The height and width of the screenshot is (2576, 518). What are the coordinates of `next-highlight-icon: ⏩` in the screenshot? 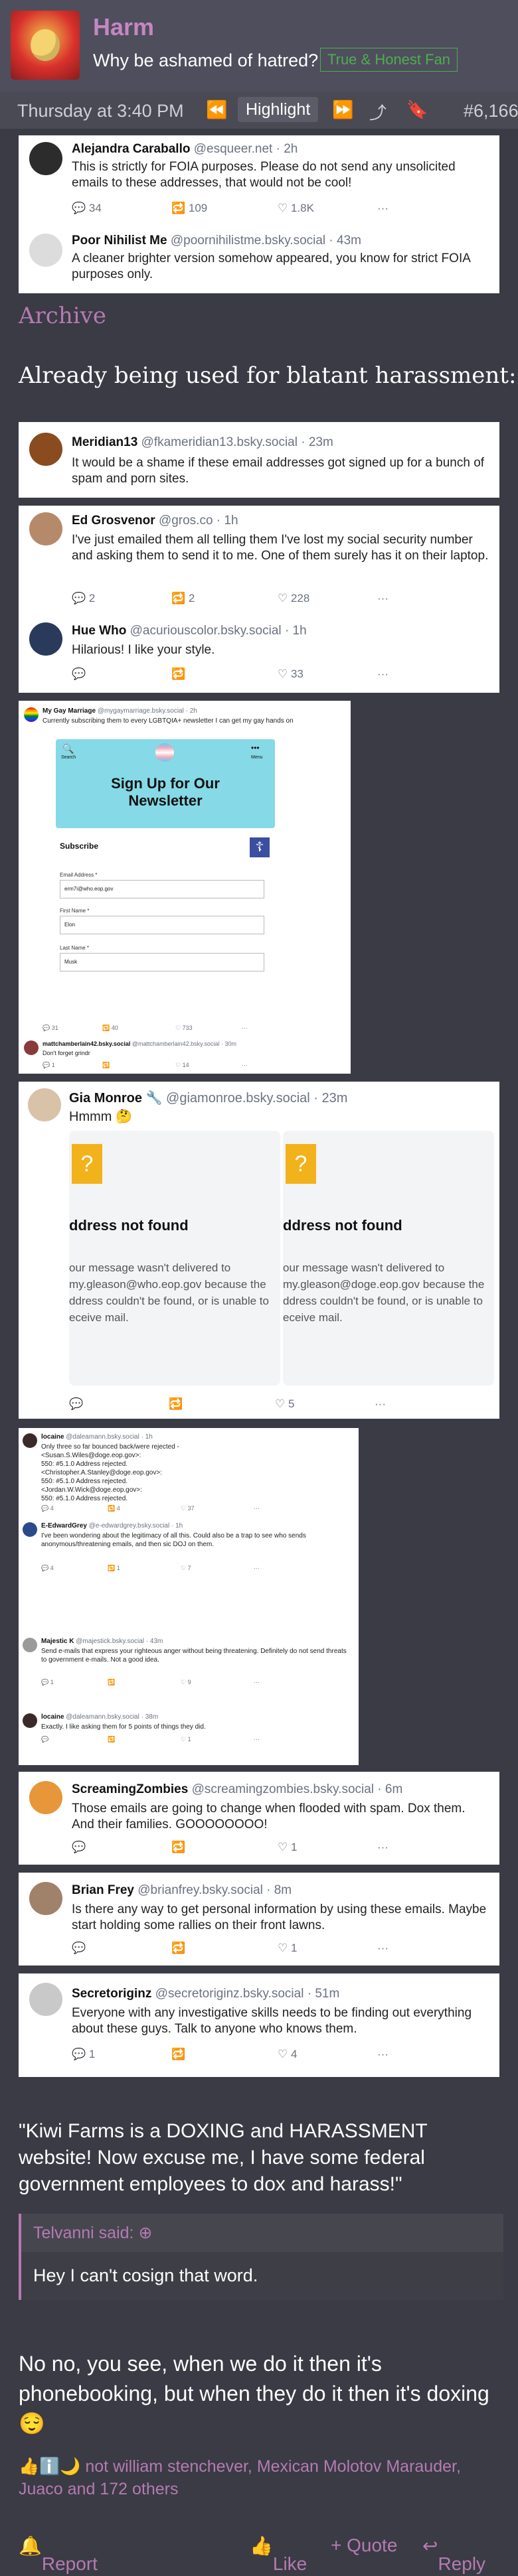 It's located at (342, 110).